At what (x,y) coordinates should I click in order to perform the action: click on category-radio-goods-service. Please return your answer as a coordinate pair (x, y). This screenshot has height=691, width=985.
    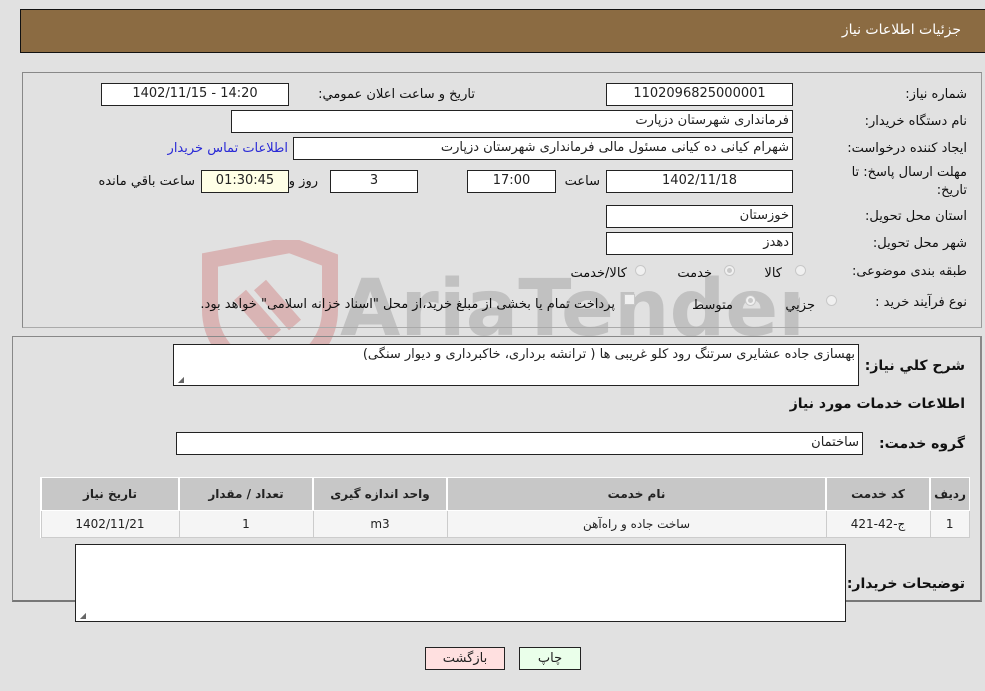
    Looking at the image, I should click on (640, 270).